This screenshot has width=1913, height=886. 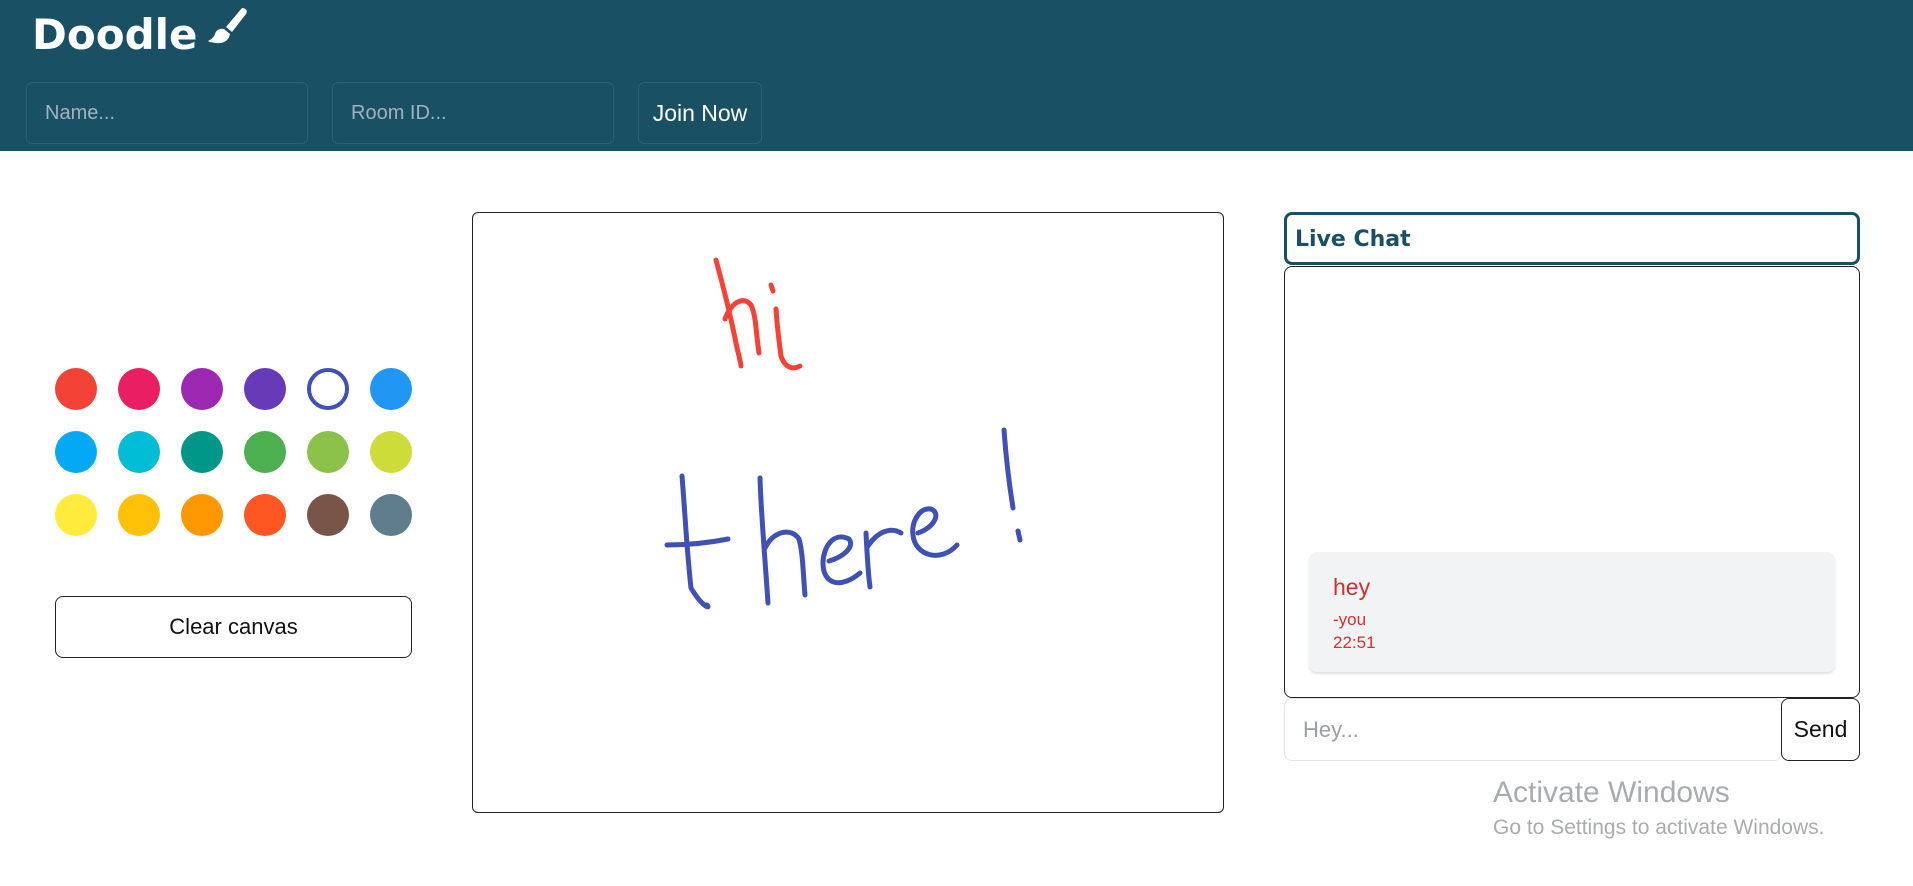 What do you see at coordinates (788, 338) in the screenshot?
I see `stroke-i` at bounding box center [788, 338].